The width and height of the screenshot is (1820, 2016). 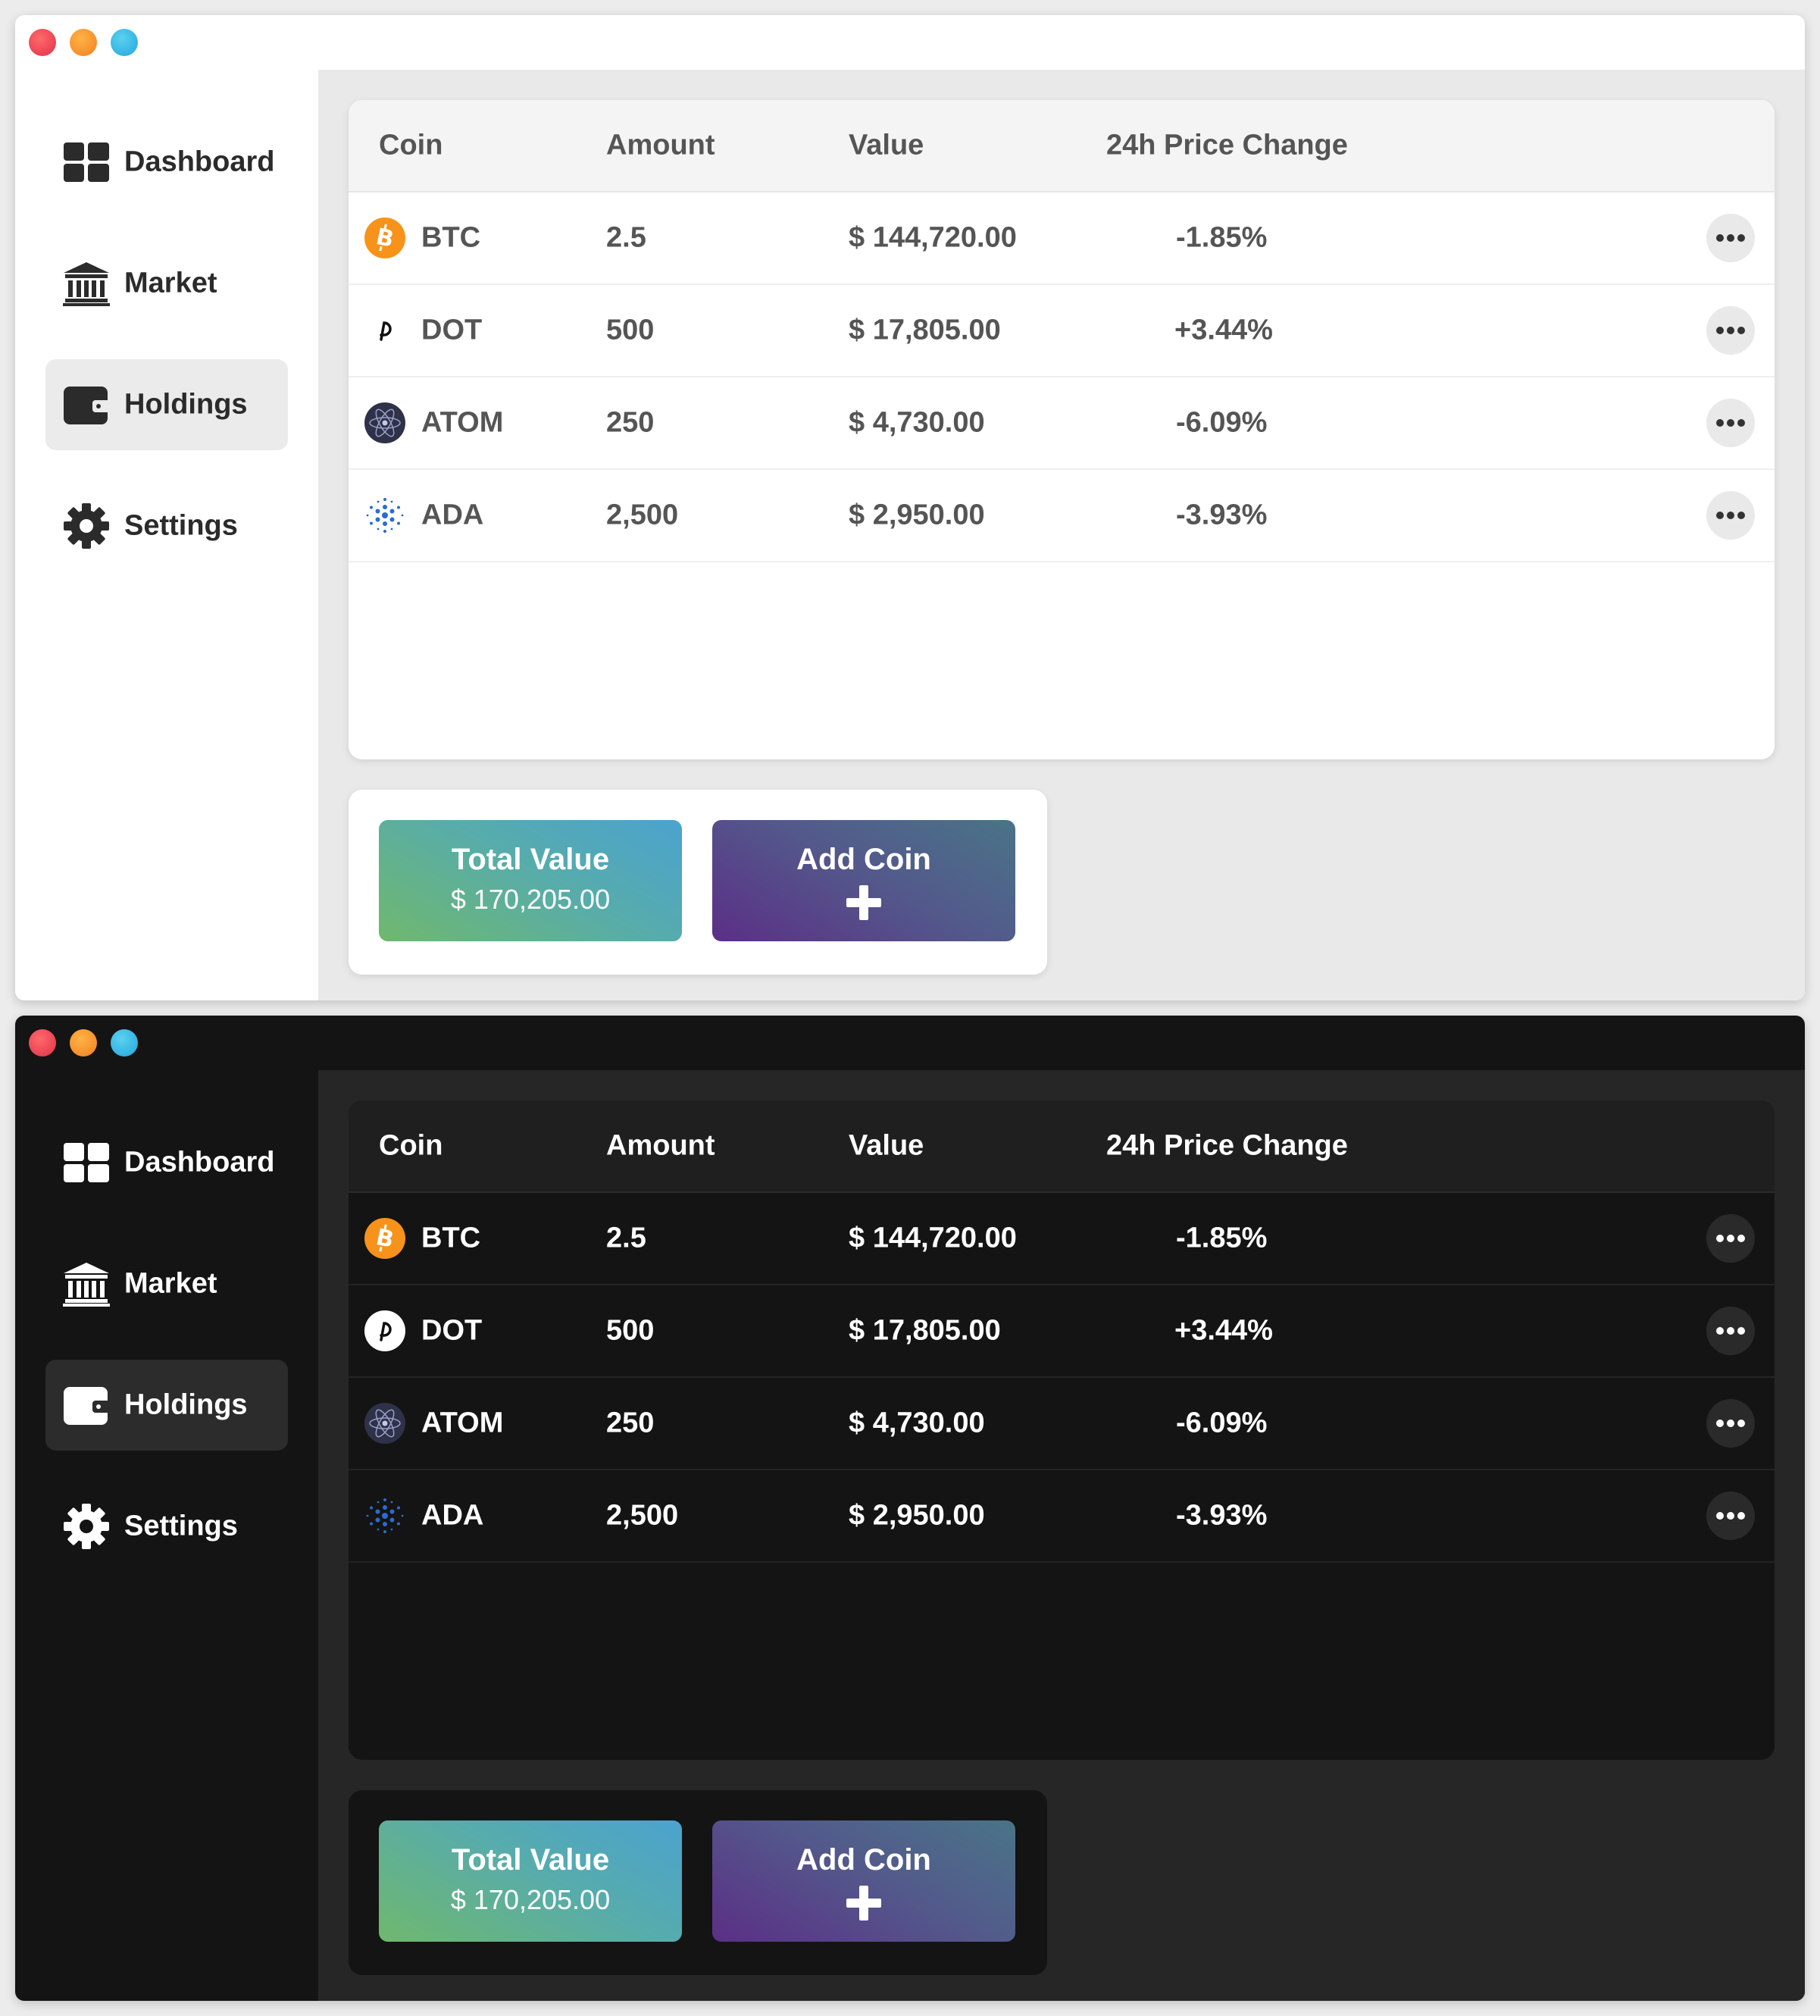 I want to click on cosmos-icon, so click(x=384, y=1423).